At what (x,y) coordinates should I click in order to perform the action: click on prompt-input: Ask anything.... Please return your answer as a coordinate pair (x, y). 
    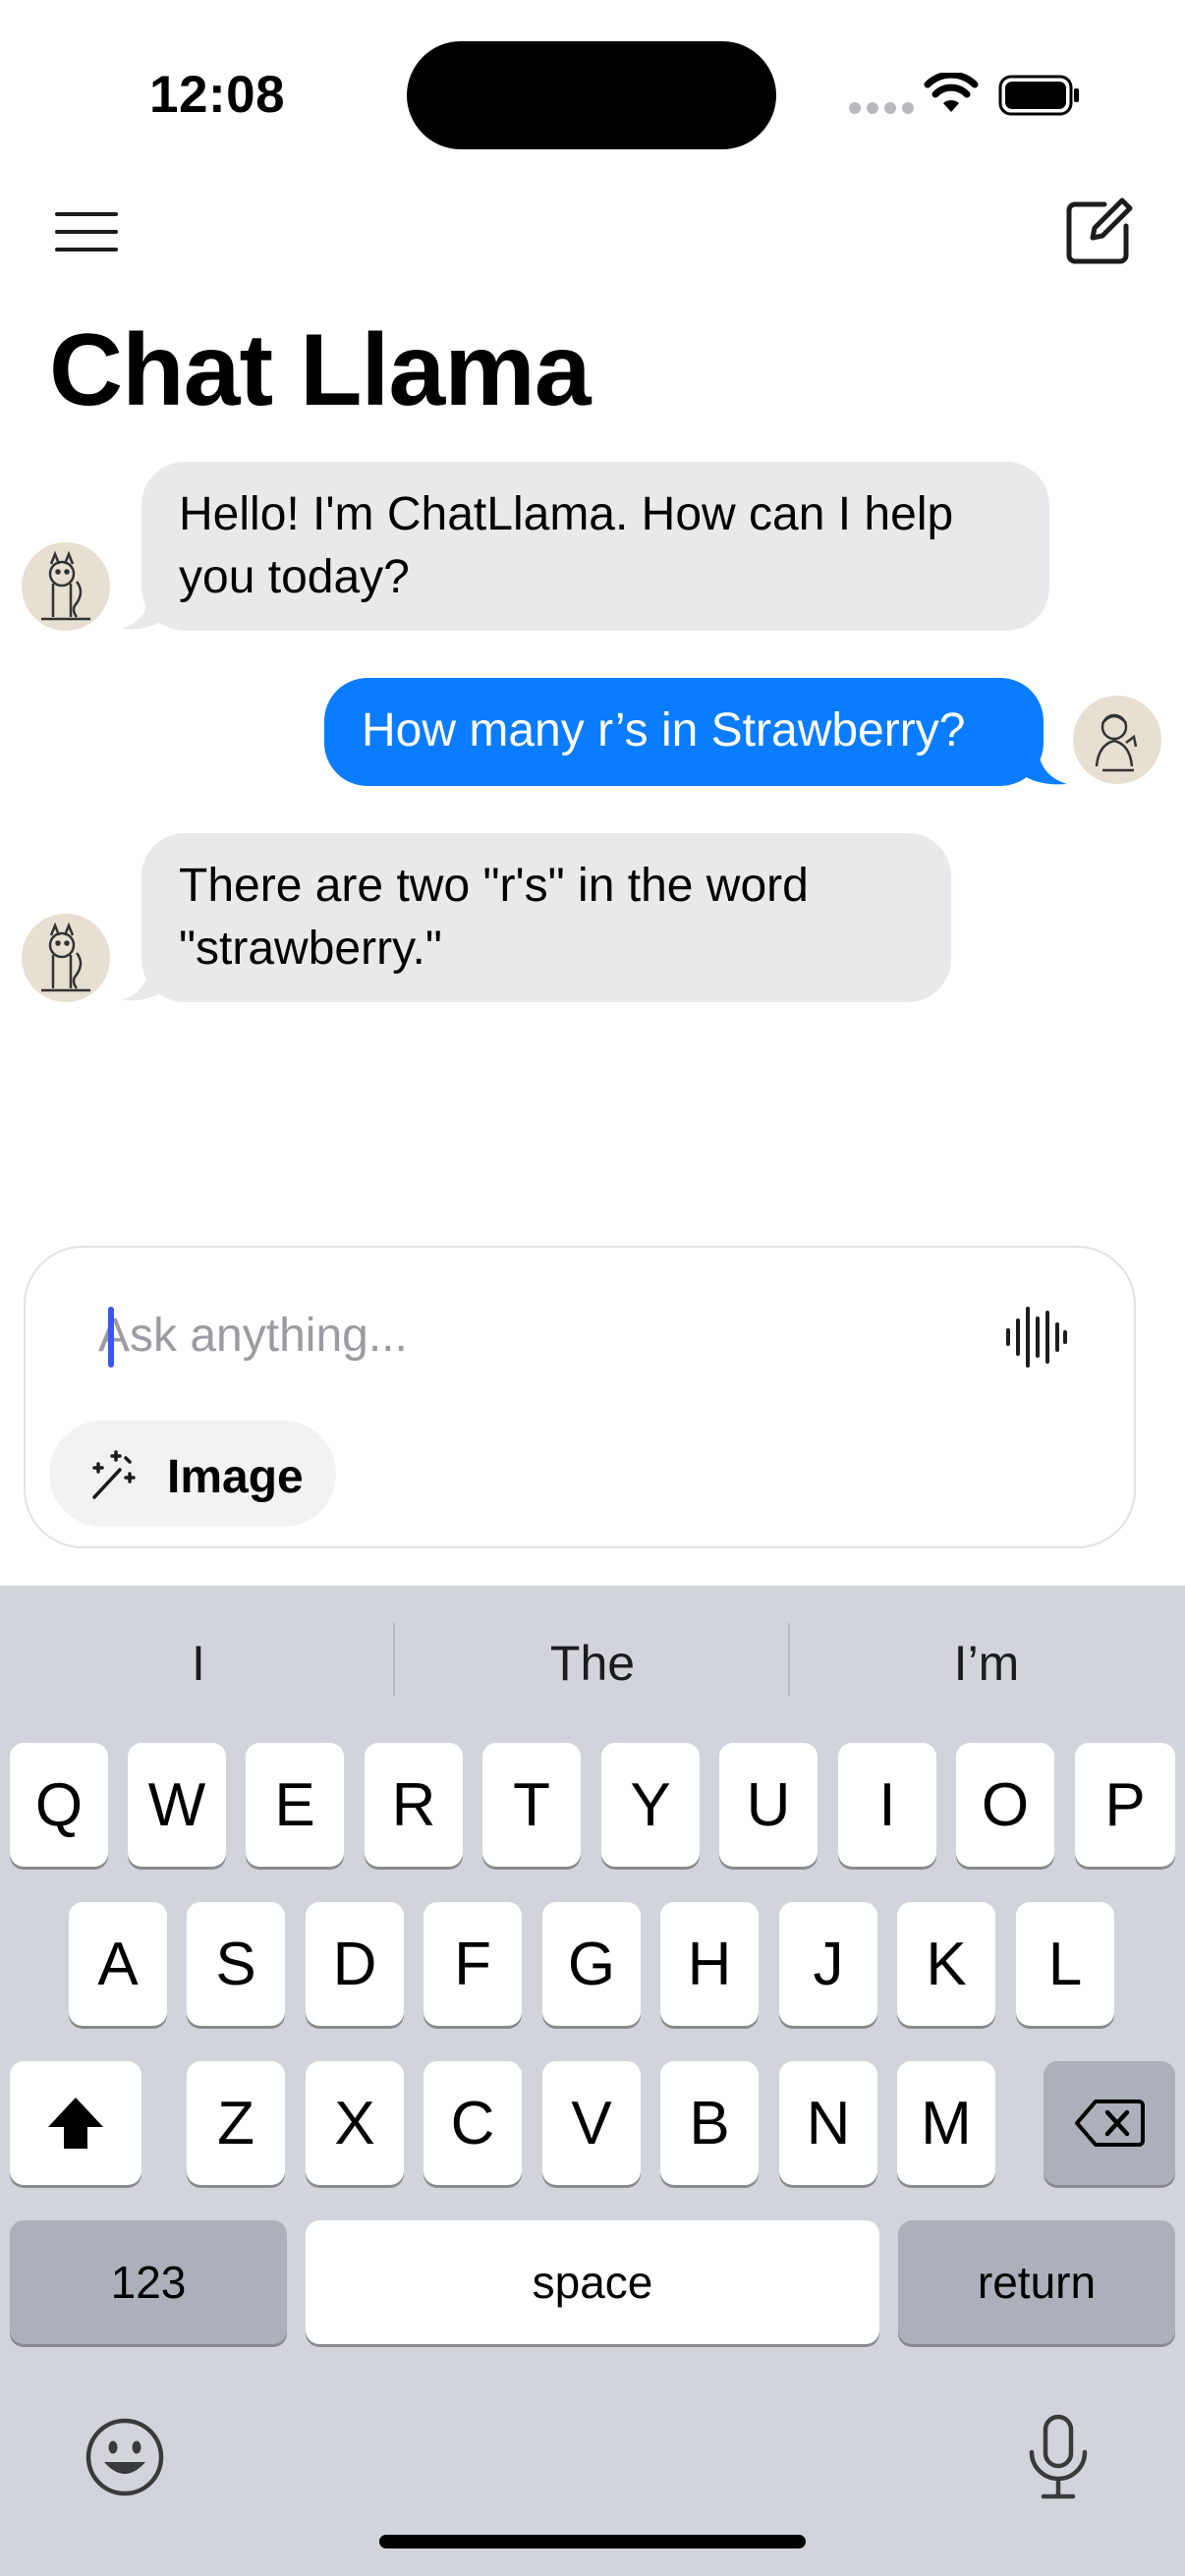
    Looking at the image, I should click on (253, 1336).